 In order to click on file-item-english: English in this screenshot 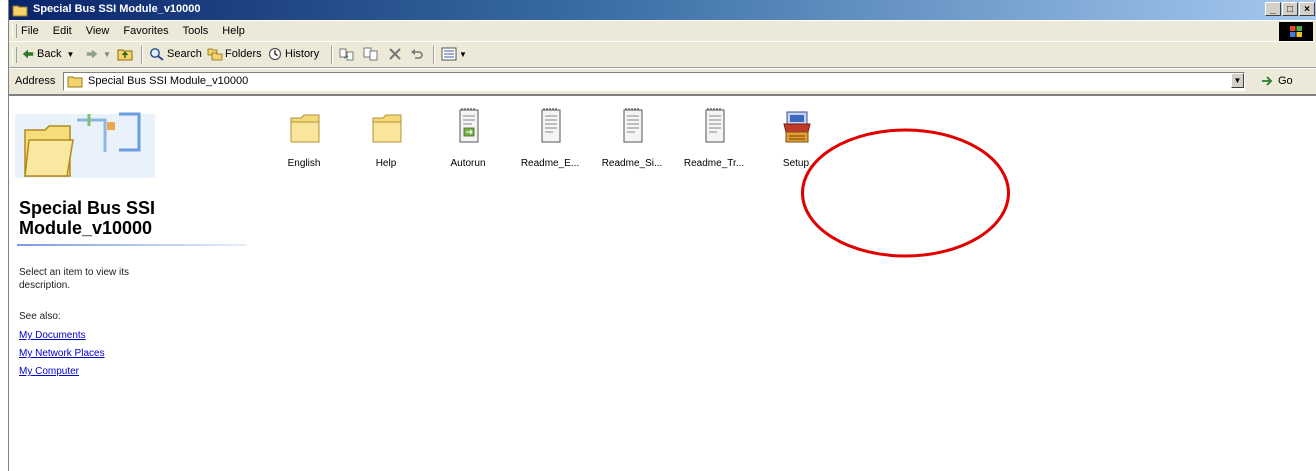, I will do `click(304, 141)`.